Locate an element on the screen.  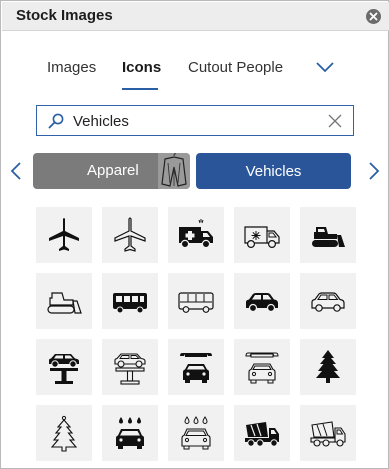
bulldozer-outline-icon is located at coordinates (64, 303).